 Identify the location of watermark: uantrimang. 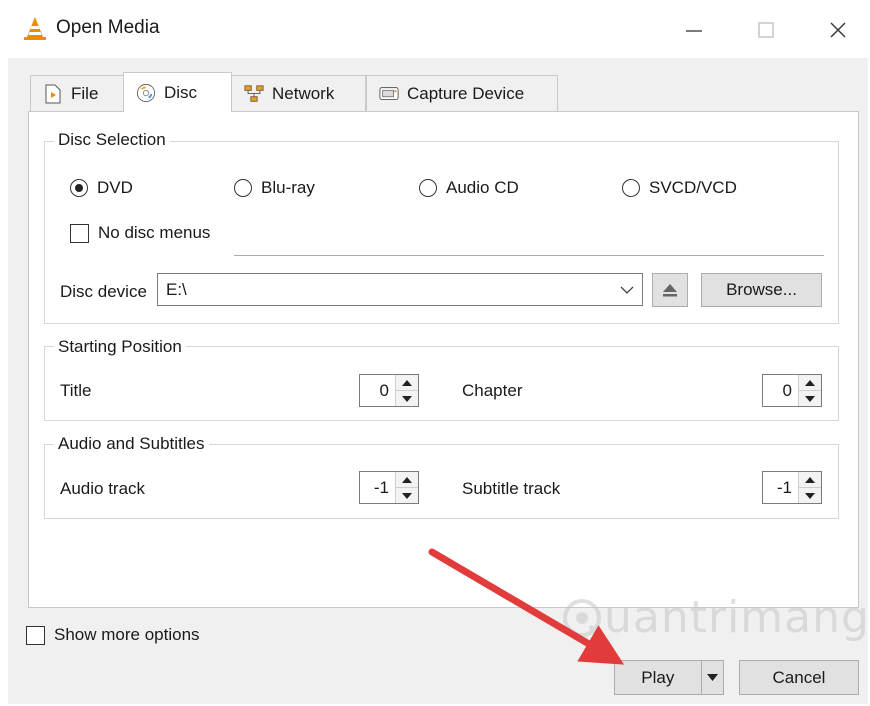
(715, 617).